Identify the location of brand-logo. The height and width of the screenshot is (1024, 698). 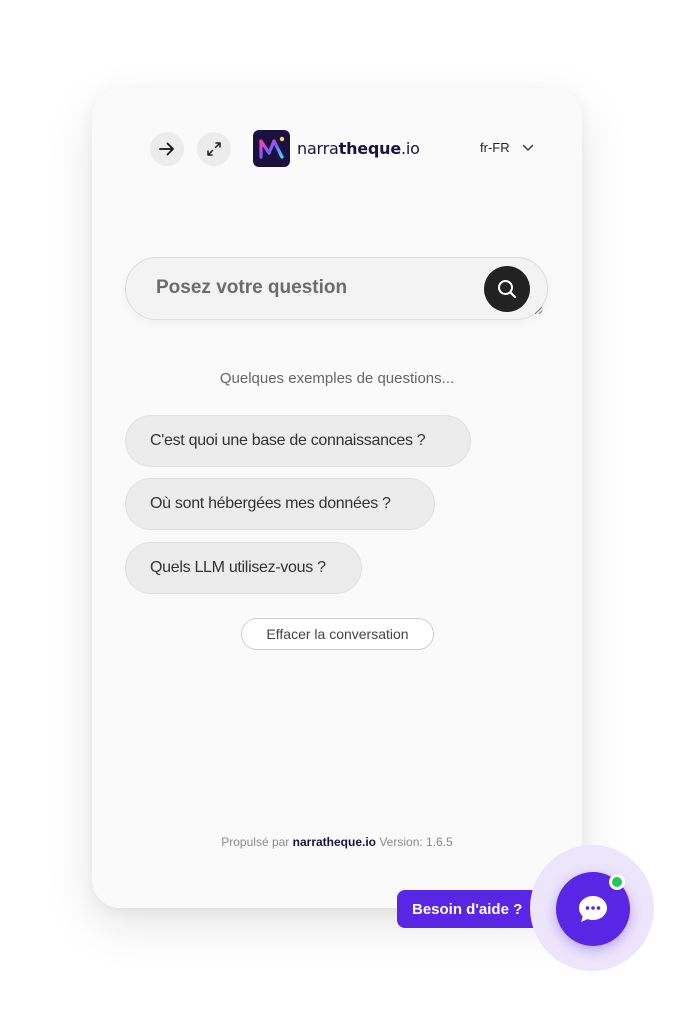
(271, 148).